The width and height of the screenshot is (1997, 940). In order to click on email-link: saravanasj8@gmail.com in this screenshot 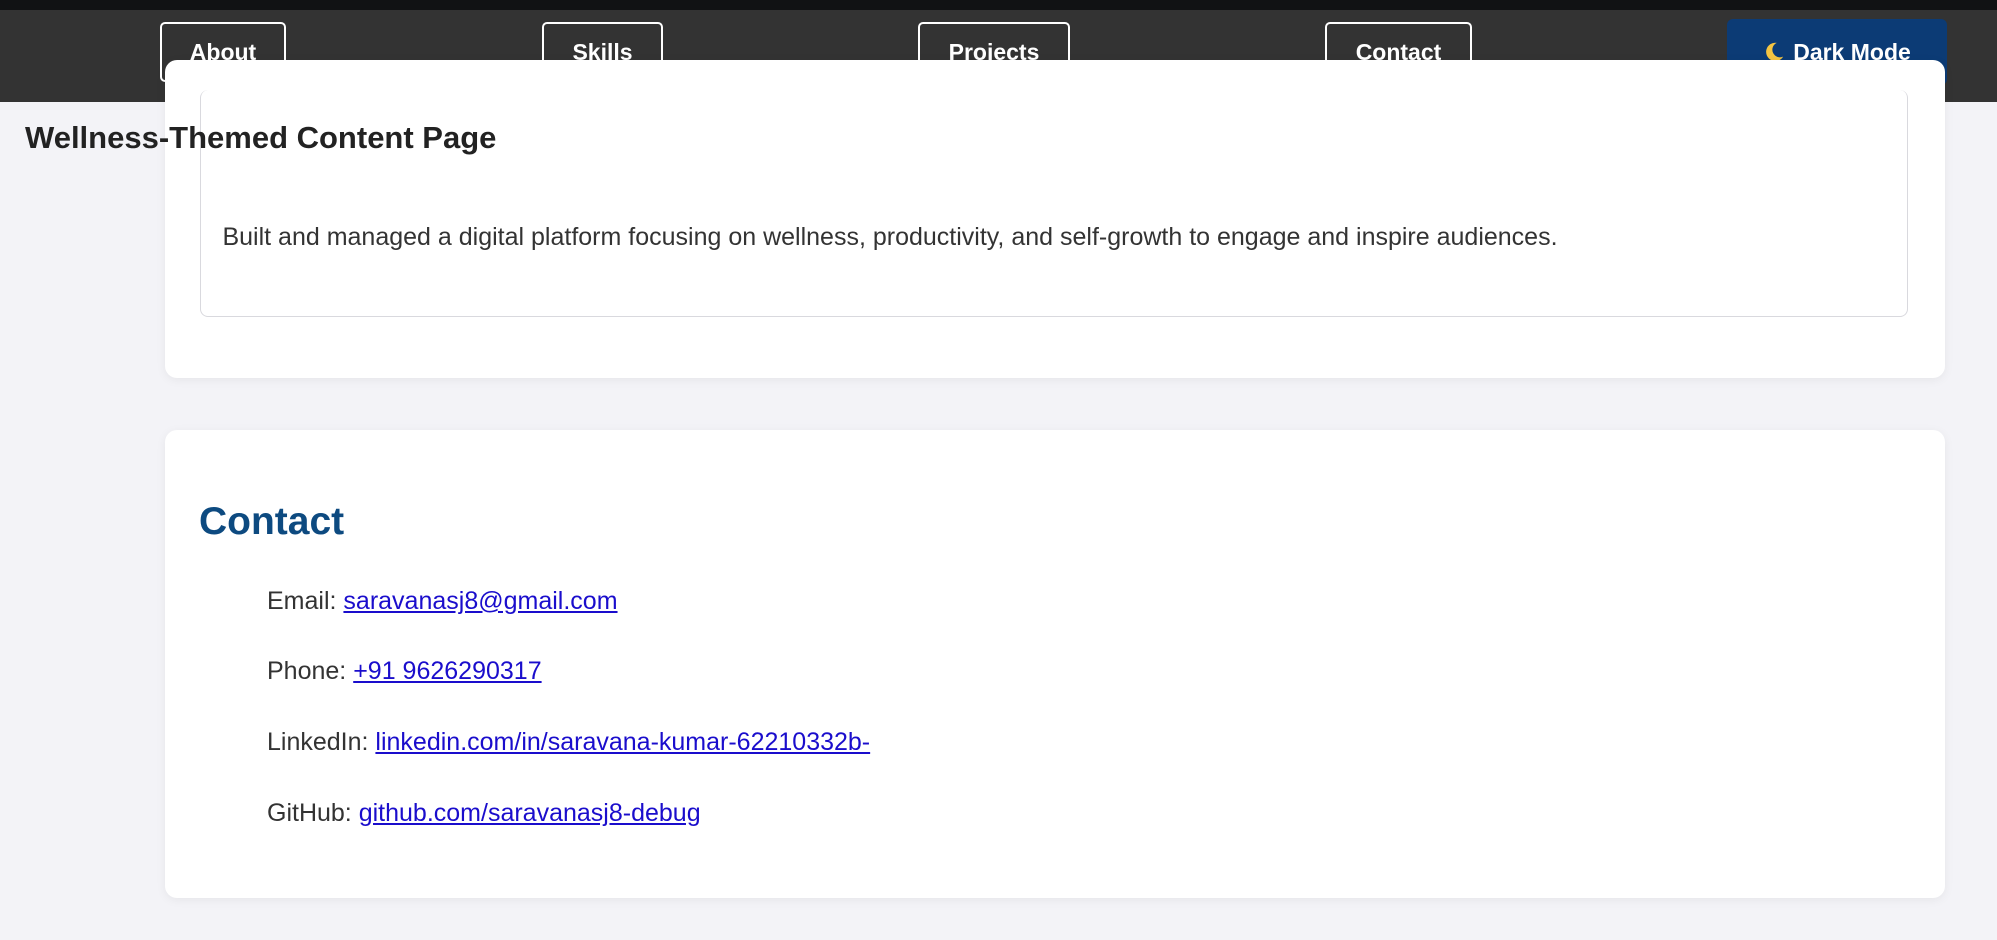, I will do `click(480, 601)`.